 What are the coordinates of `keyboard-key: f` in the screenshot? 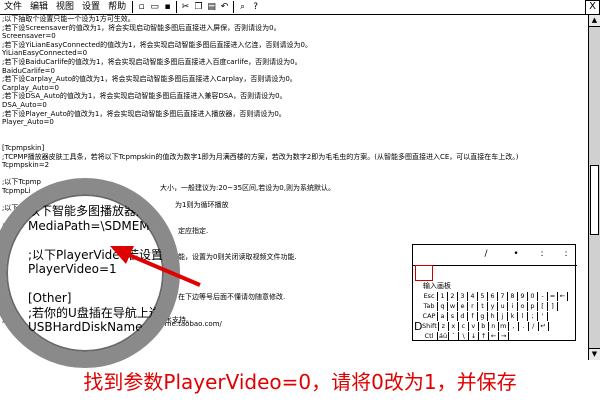 It's located at (473, 316).